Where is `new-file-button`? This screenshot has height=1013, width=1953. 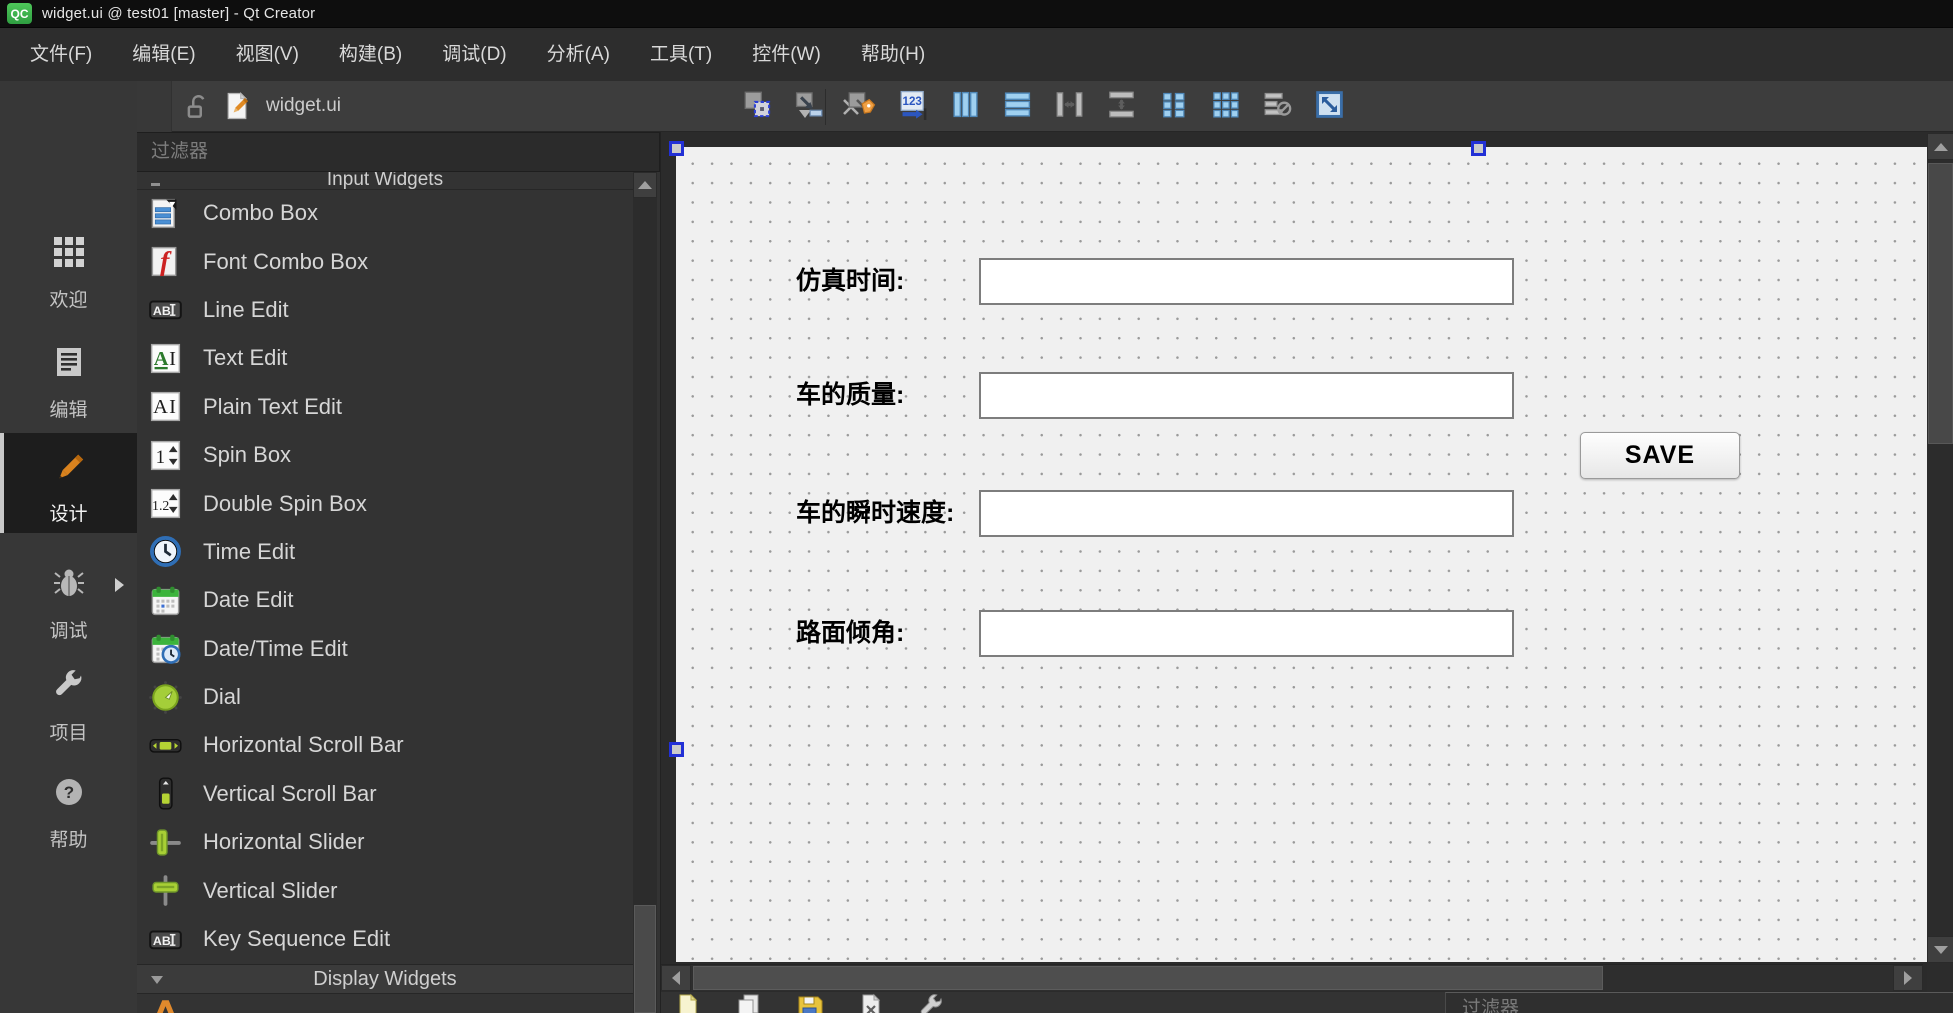 new-file-button is located at coordinates (688, 1002).